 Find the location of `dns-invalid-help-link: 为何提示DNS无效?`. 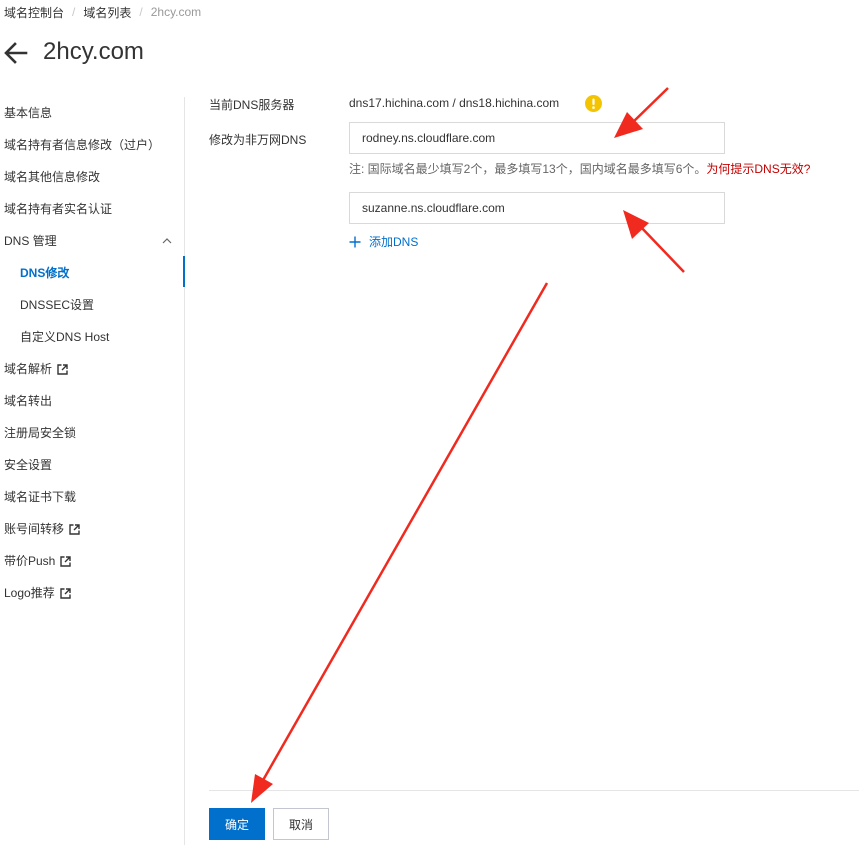

dns-invalid-help-link: 为何提示DNS无效? is located at coordinates (758, 169).